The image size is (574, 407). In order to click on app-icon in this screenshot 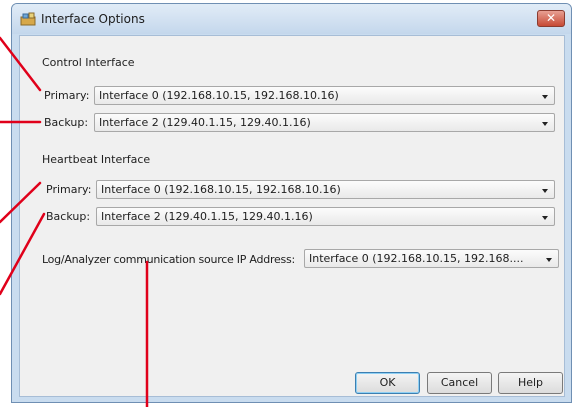, I will do `click(28, 19)`.